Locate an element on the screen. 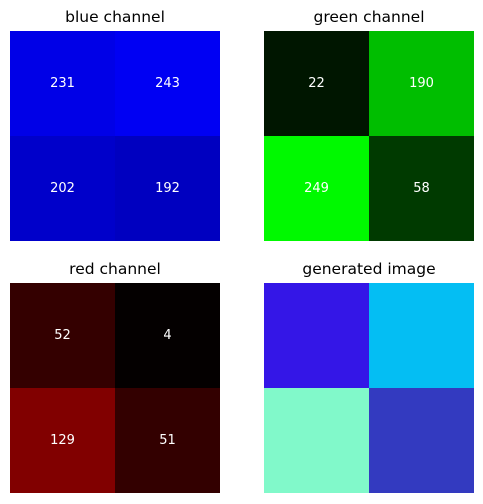 The image size is (483, 504). cell-value-label: 52 is located at coordinates (62, 335).